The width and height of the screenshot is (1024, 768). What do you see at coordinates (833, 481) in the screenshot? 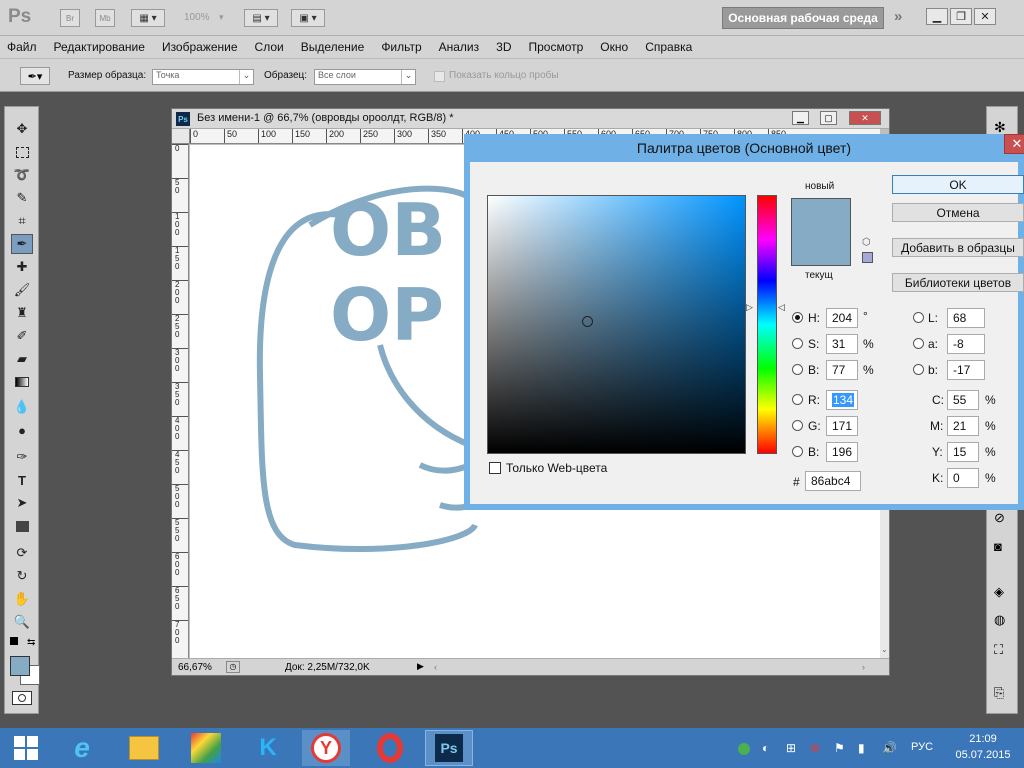
I see `hex-input: 86abc4` at bounding box center [833, 481].